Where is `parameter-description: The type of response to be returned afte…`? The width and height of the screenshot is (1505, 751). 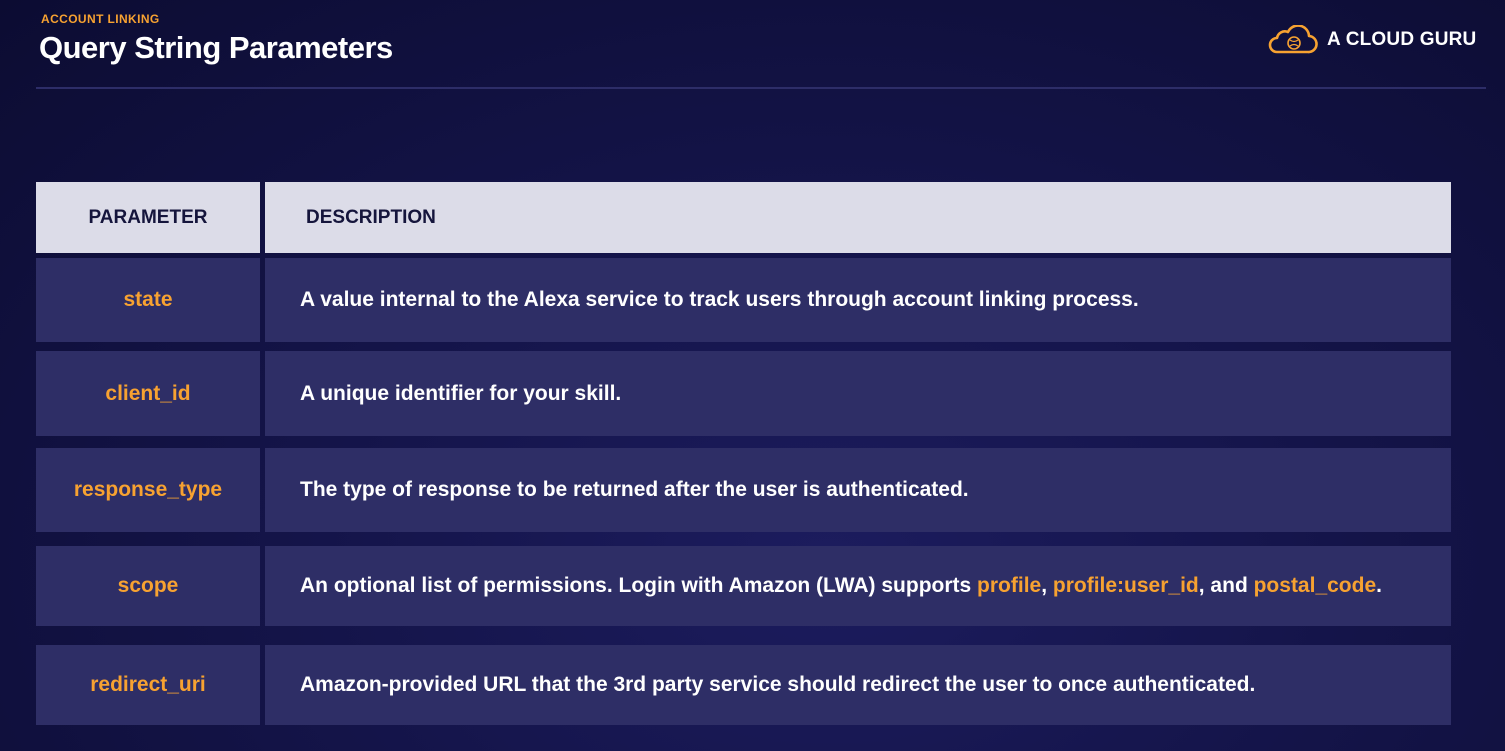
parameter-description: The type of response to be returned afte… is located at coordinates (858, 490).